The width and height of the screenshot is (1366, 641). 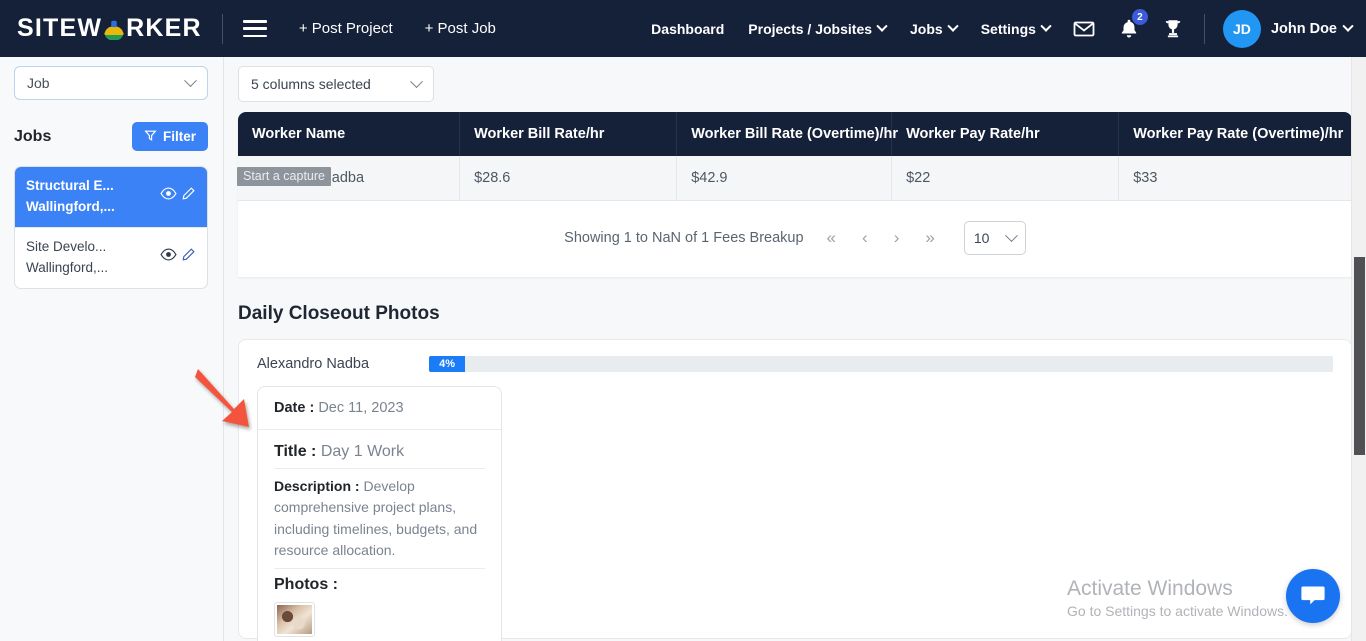 I want to click on logo-divider, so click(x=222, y=28).